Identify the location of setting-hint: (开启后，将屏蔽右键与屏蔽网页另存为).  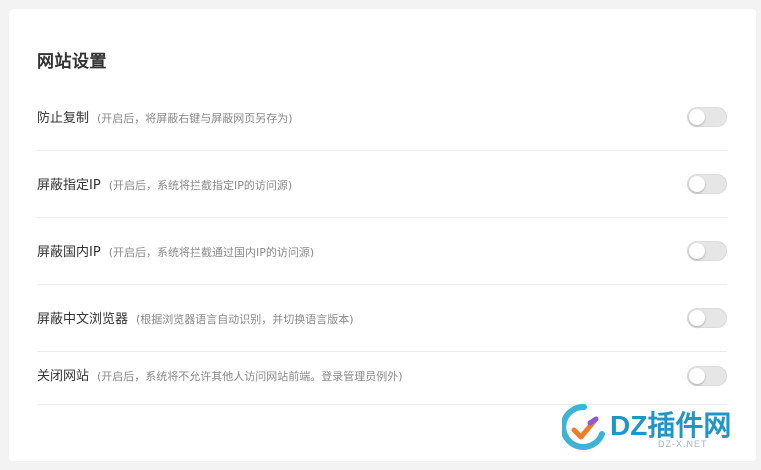
(195, 118).